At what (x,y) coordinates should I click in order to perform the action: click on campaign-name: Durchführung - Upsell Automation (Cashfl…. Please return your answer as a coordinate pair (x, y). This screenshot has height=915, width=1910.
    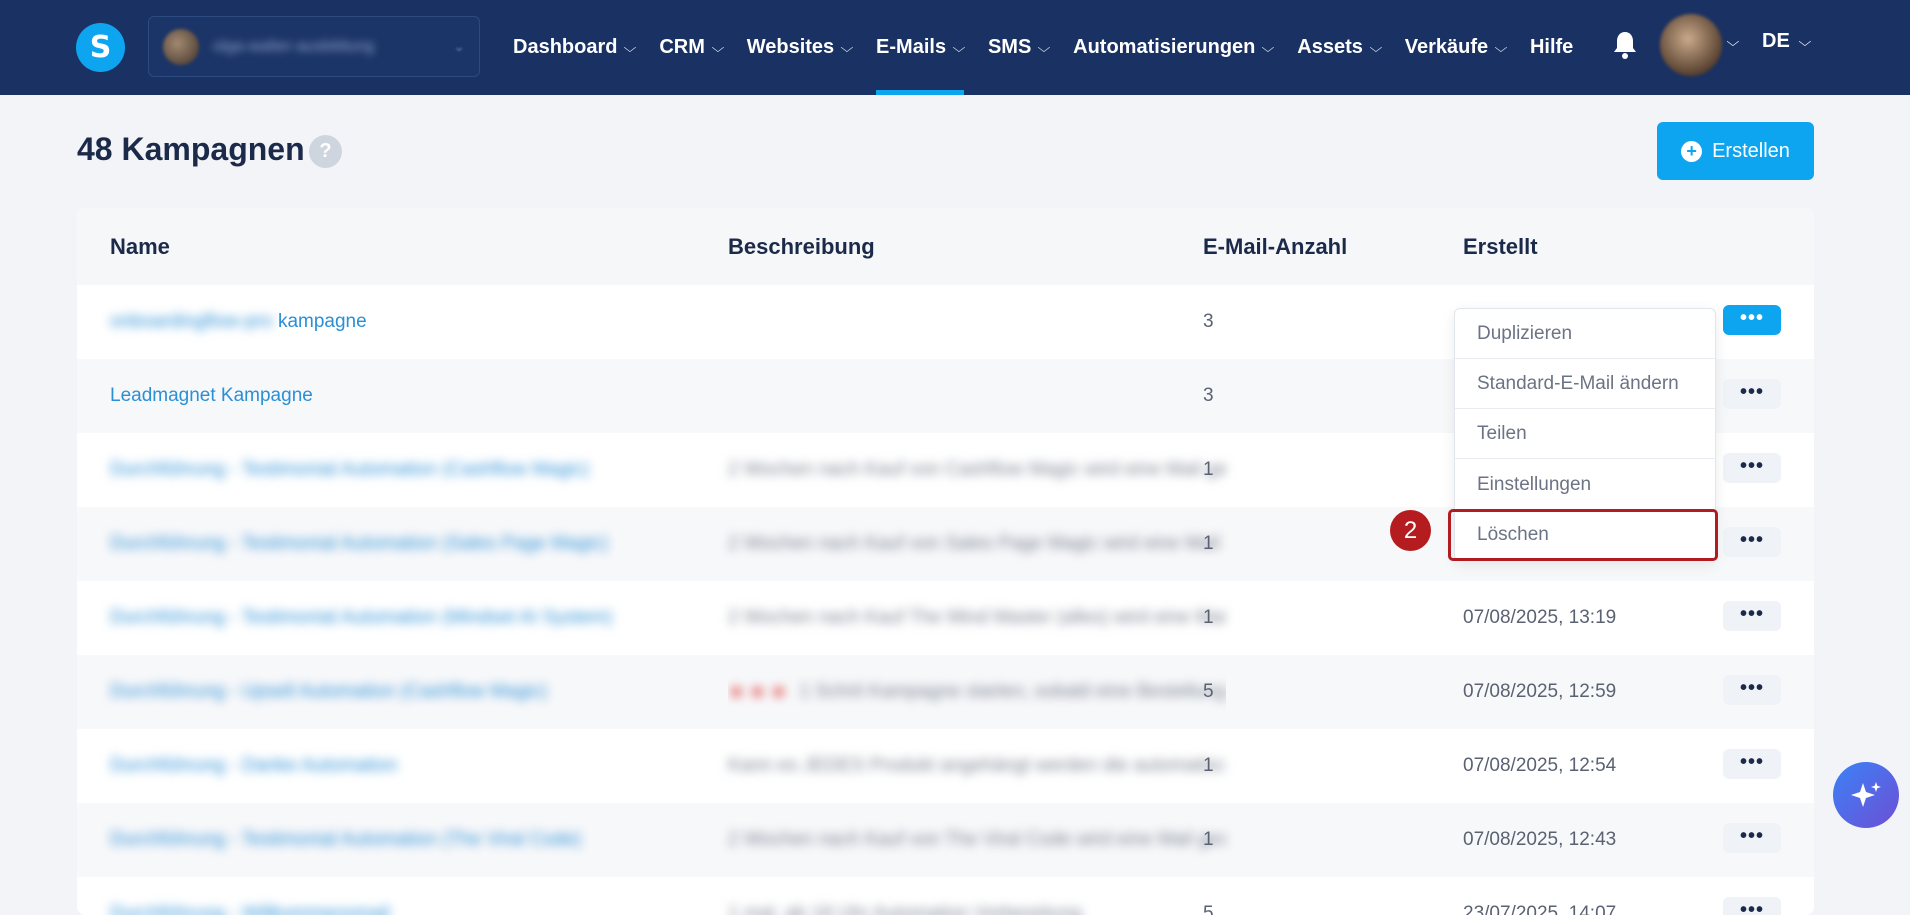
    Looking at the image, I should click on (328, 692).